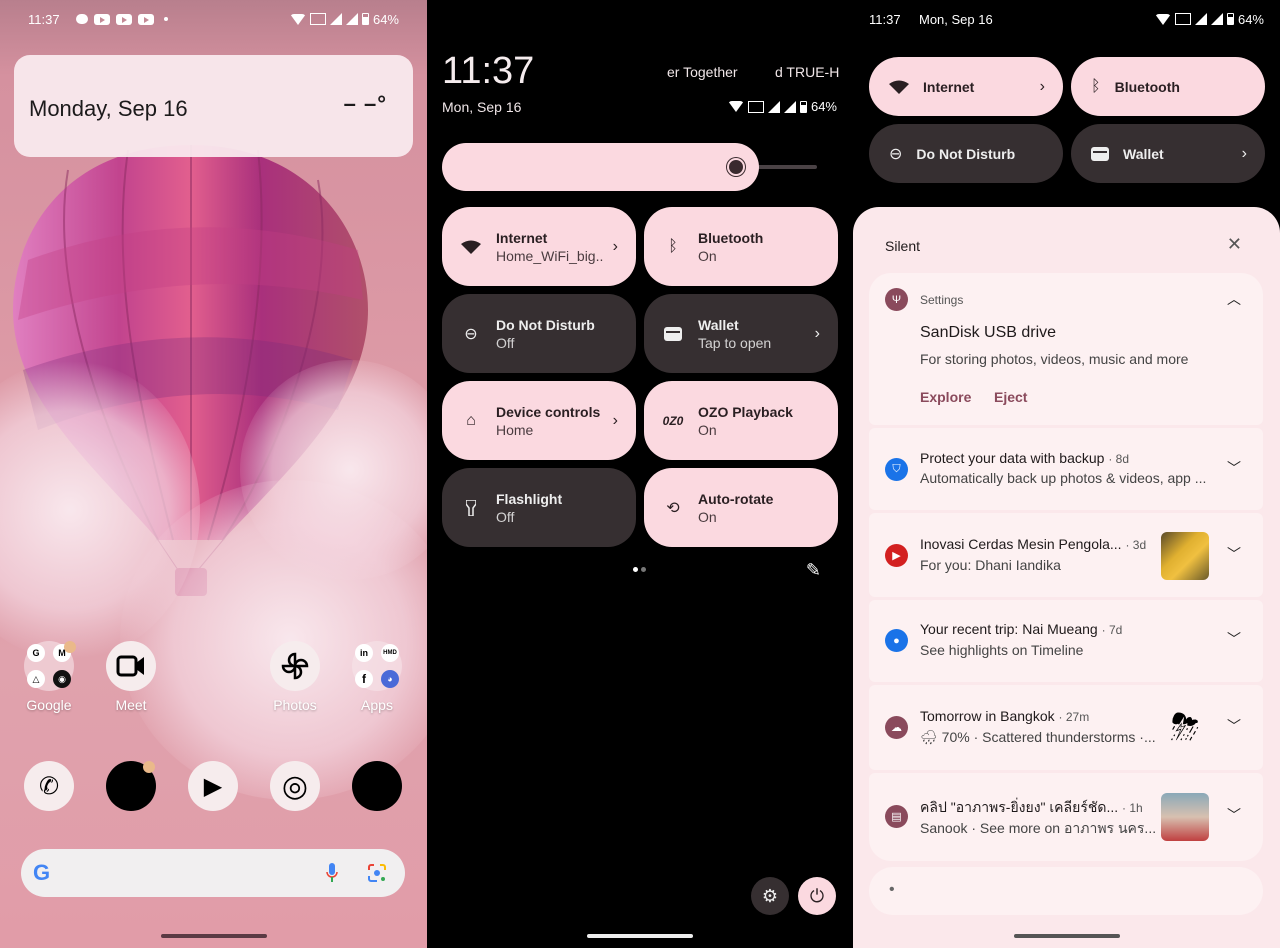 The image size is (1280, 948). Describe the element at coordinates (707, 516) in the screenshot. I see `tile-subtitle: On` at that location.